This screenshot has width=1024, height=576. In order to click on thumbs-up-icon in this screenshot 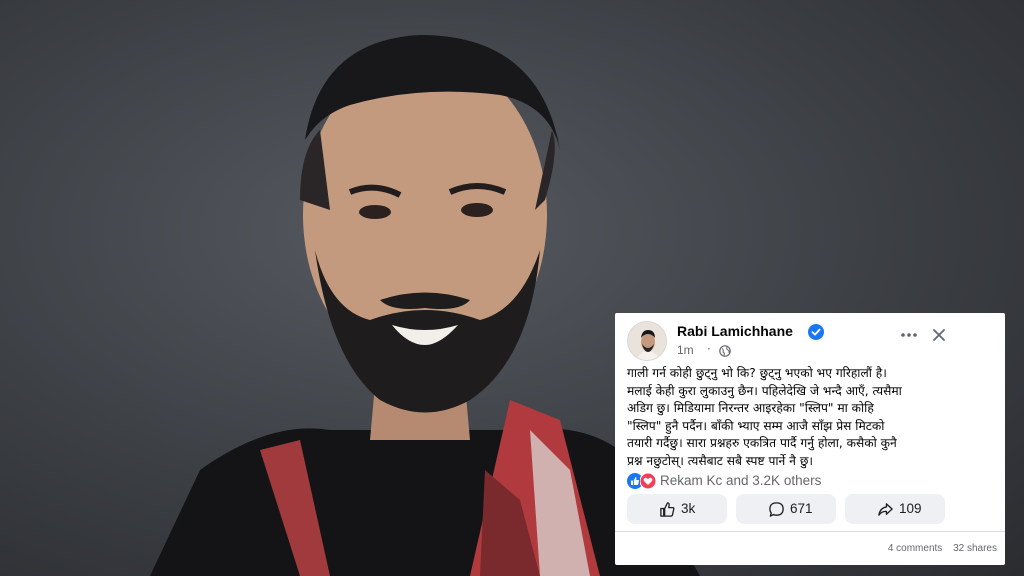, I will do `click(667, 509)`.